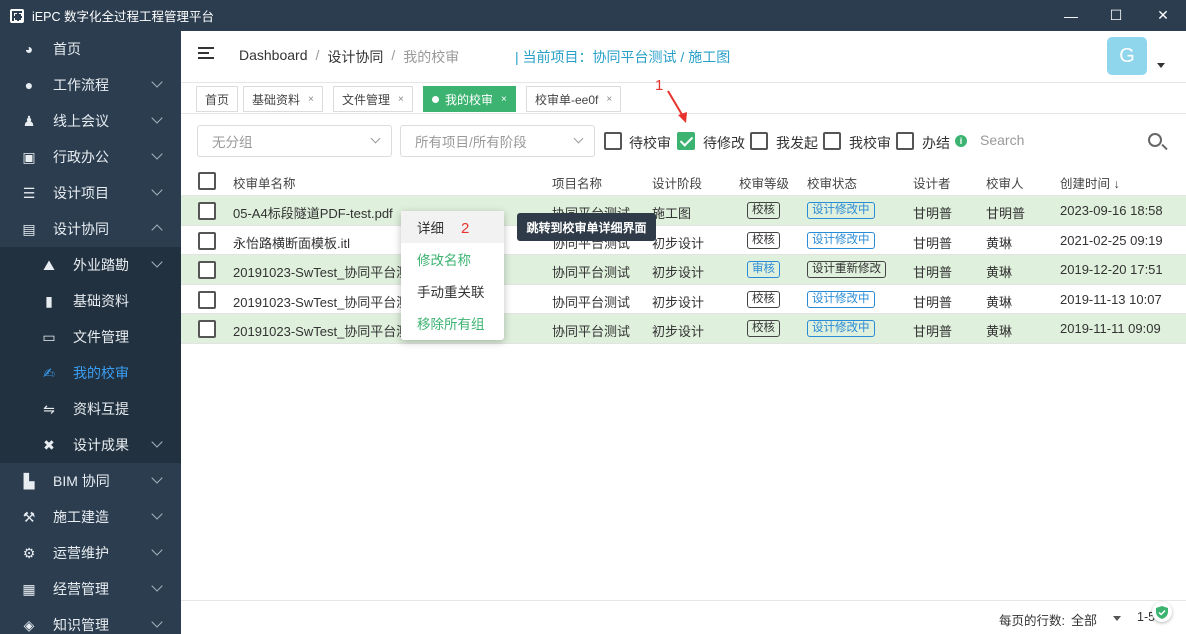  Describe the element at coordinates (294, 141) in the screenshot. I see `group-select: 无分组` at that location.